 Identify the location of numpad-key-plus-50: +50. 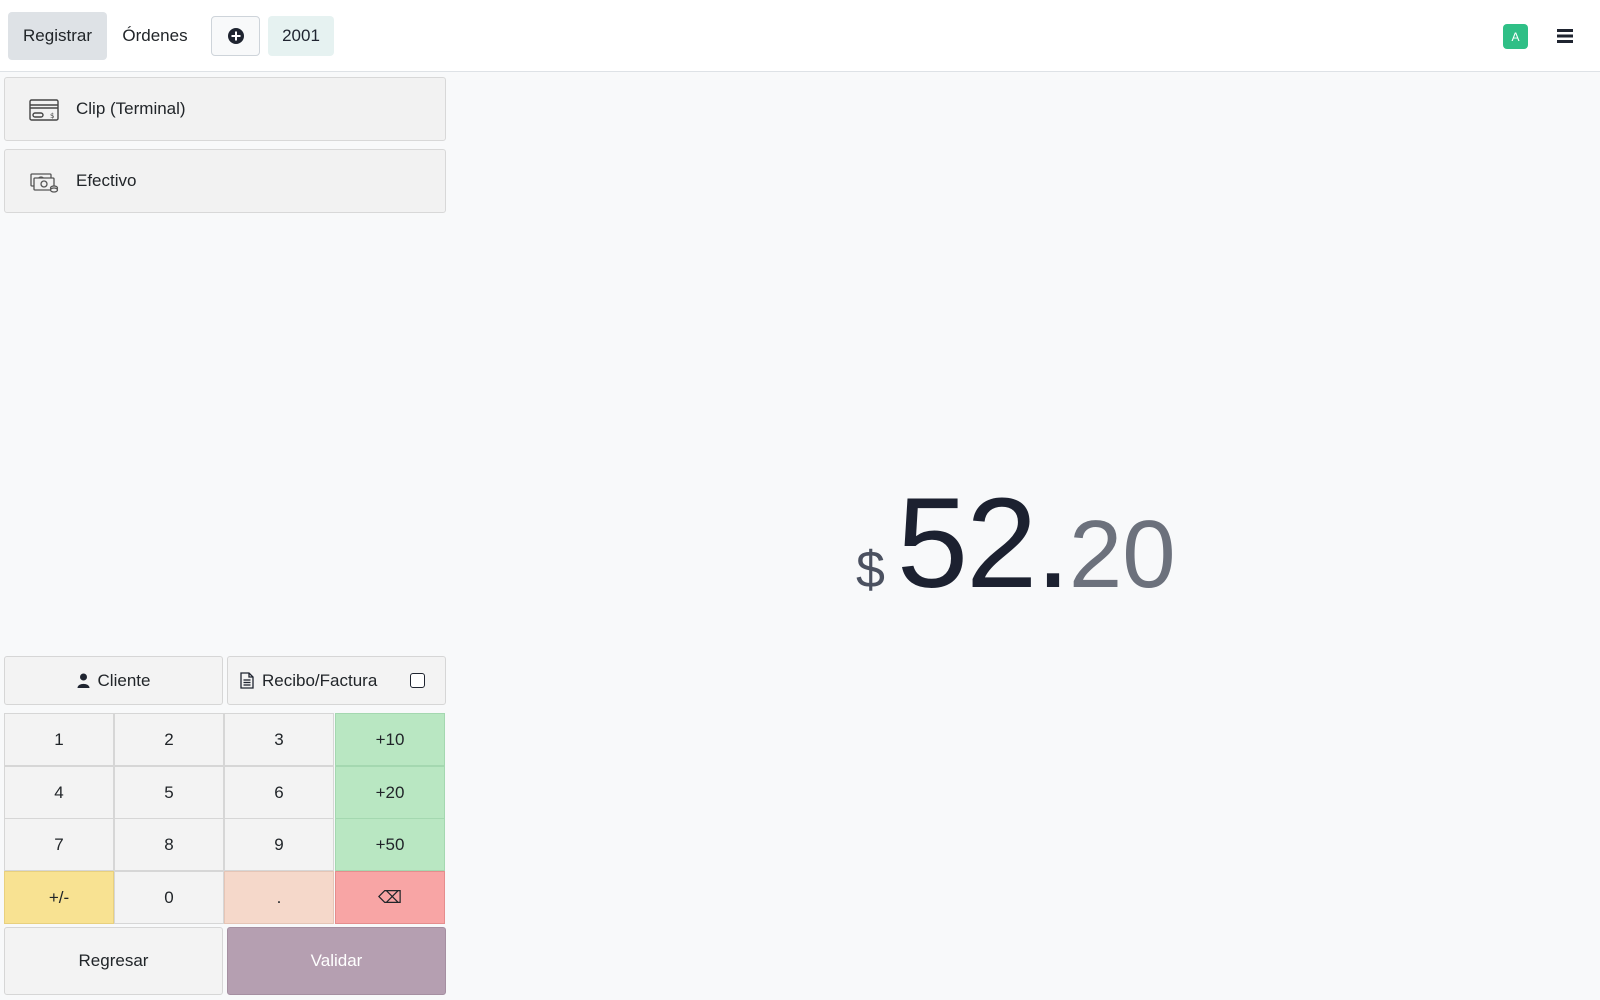
(390, 844).